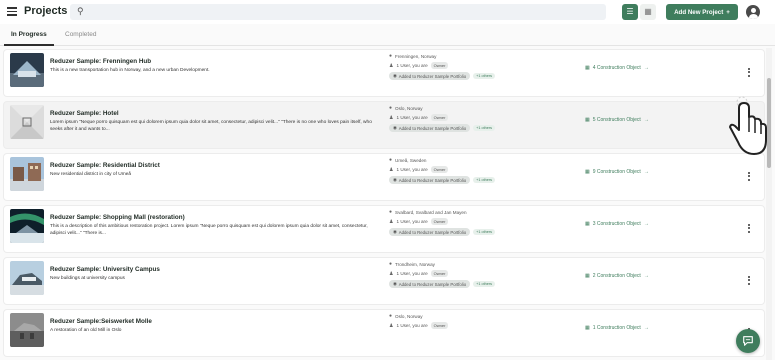 The image size is (775, 360). I want to click on project-name: Reduzer Sample: Frenningen Hub, so click(100, 61).